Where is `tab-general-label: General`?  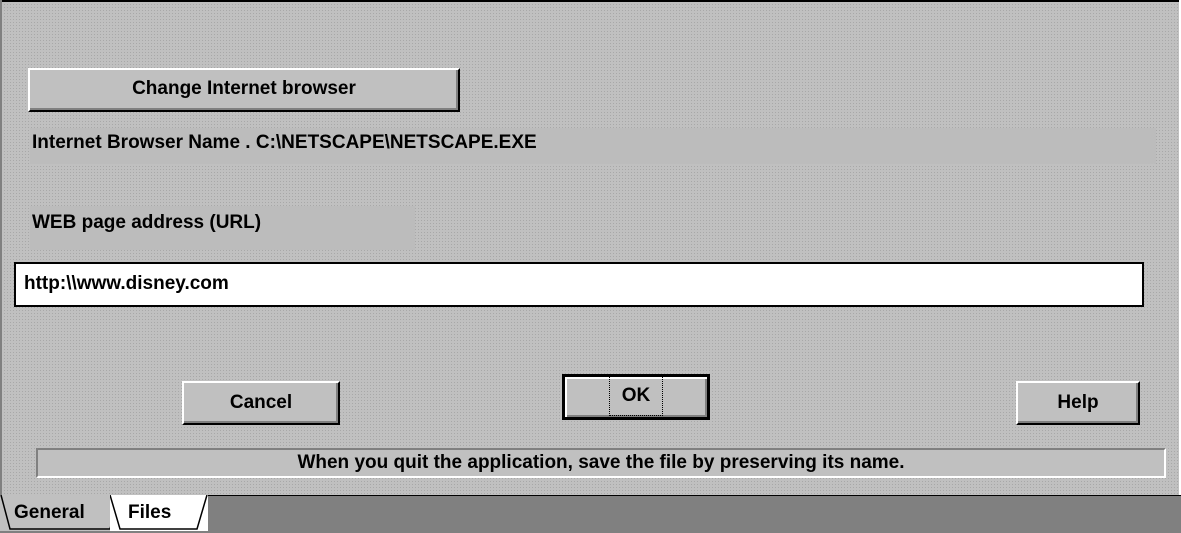
tab-general-label: General is located at coordinates (49, 512).